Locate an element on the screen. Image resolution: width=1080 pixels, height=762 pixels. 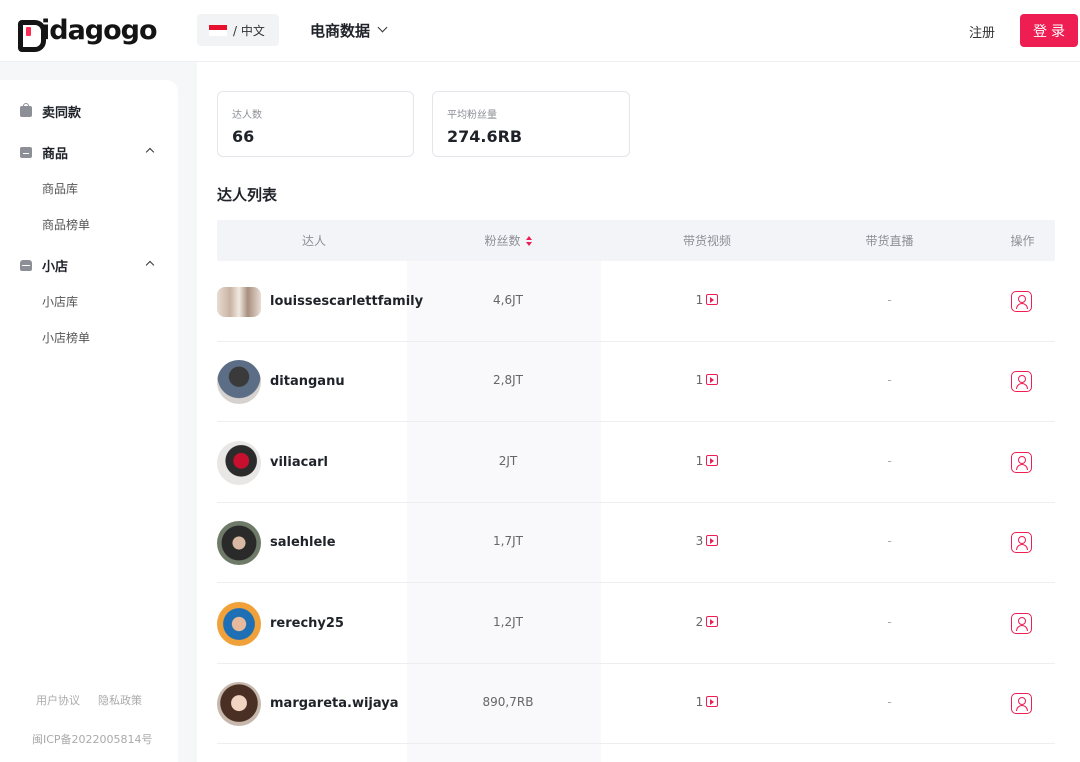
sidebar-subitem-product-ranking: 商品榜单 is located at coordinates (66, 224).